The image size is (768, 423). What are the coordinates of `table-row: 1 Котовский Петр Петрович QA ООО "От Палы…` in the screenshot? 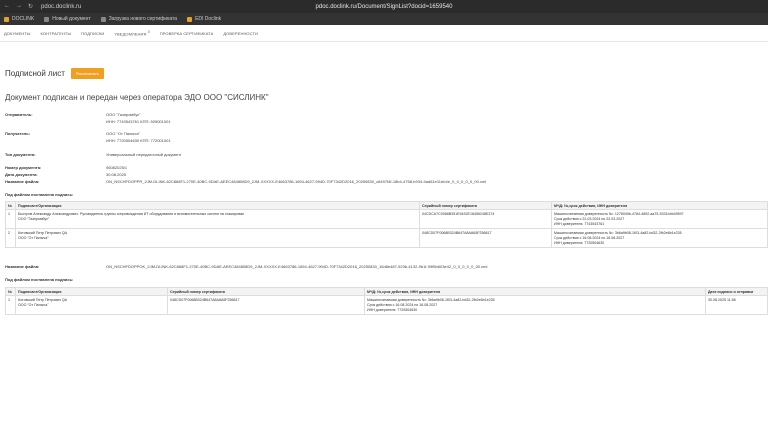 It's located at (386, 305).